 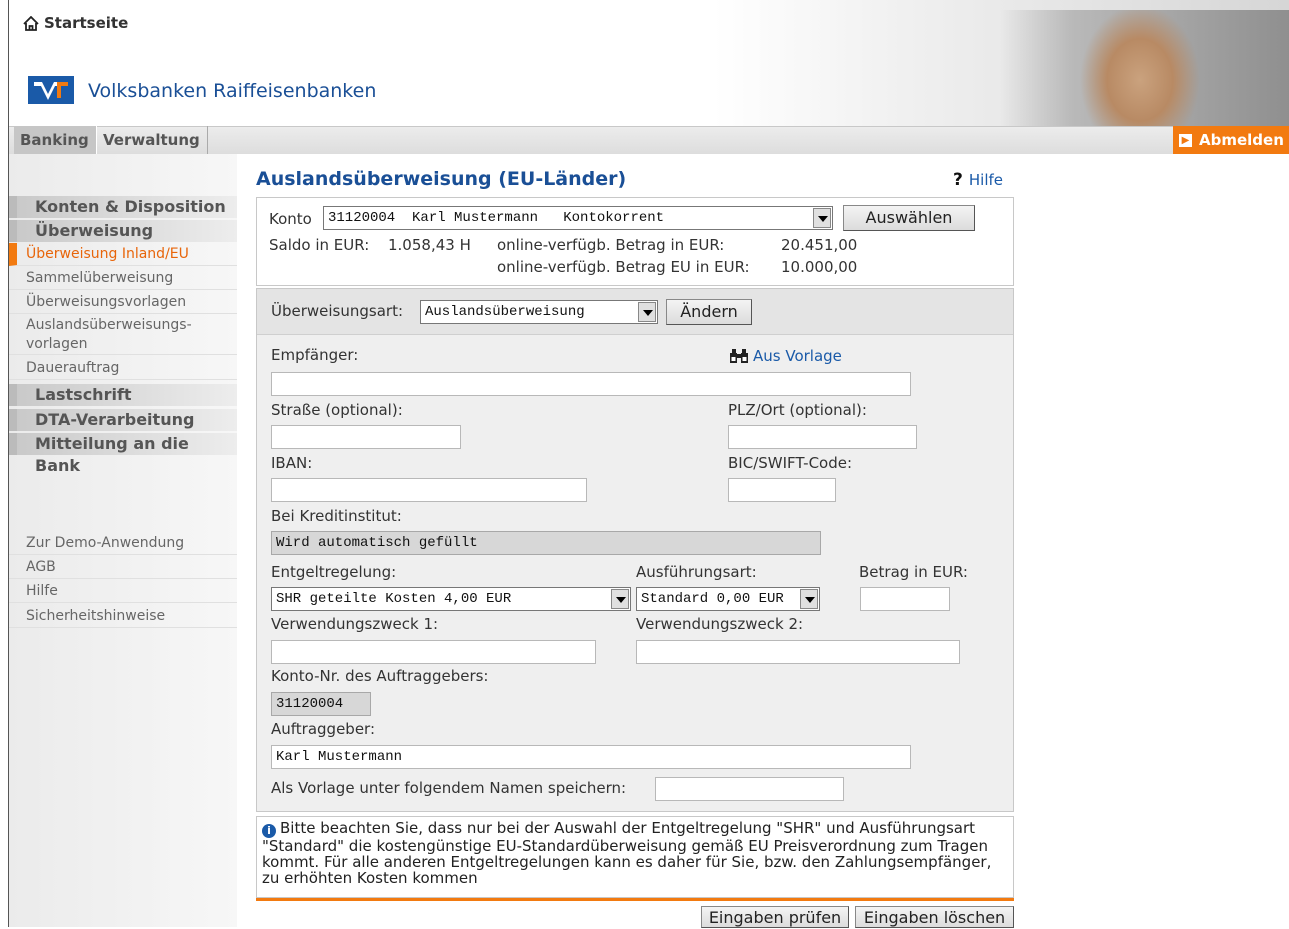 What do you see at coordinates (380, 676) in the screenshot?
I see `payer-account-label: Konto-Nr. des Auftraggebers:` at bounding box center [380, 676].